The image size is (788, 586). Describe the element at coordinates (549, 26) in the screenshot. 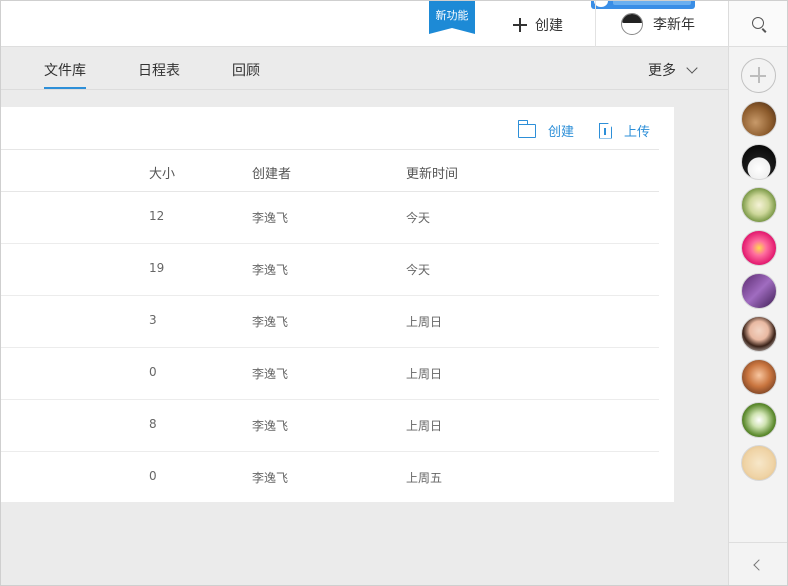

I see `create-label: 创建` at that location.